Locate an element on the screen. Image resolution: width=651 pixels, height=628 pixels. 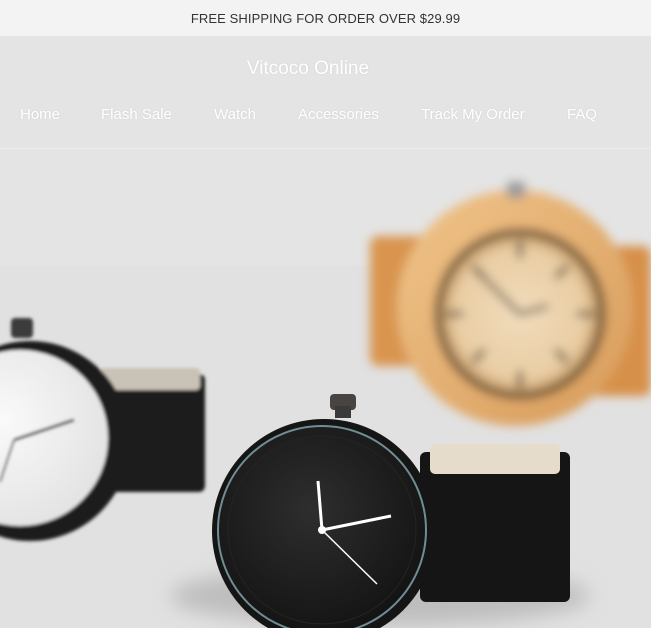
announcement-text: FREE SHIPPING FOR ORDER OVER $29.99 is located at coordinates (325, 18).